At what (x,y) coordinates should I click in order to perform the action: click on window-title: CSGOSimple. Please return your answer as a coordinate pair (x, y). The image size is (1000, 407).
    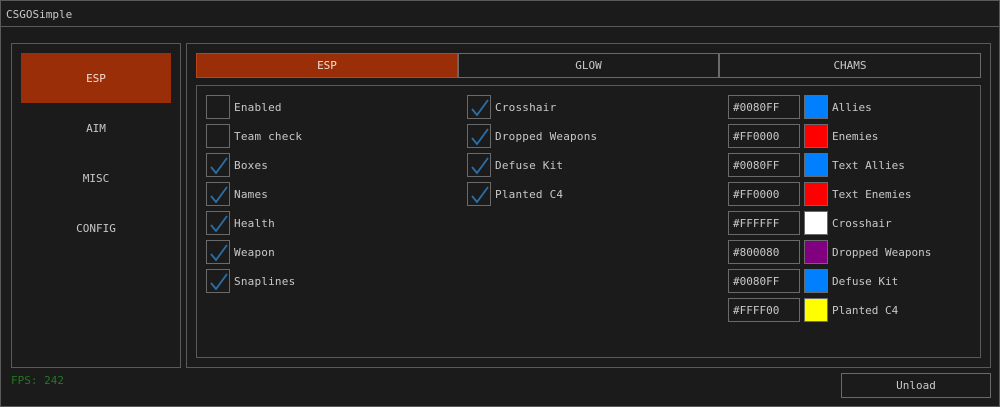
    Looking at the image, I should click on (39, 14).